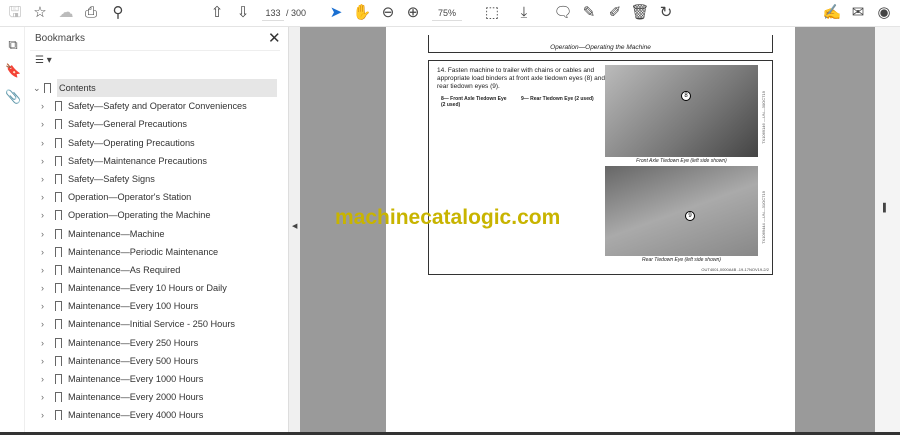 This screenshot has width=900, height=435. I want to click on select-cursor-icon: ➤, so click(336, 13).